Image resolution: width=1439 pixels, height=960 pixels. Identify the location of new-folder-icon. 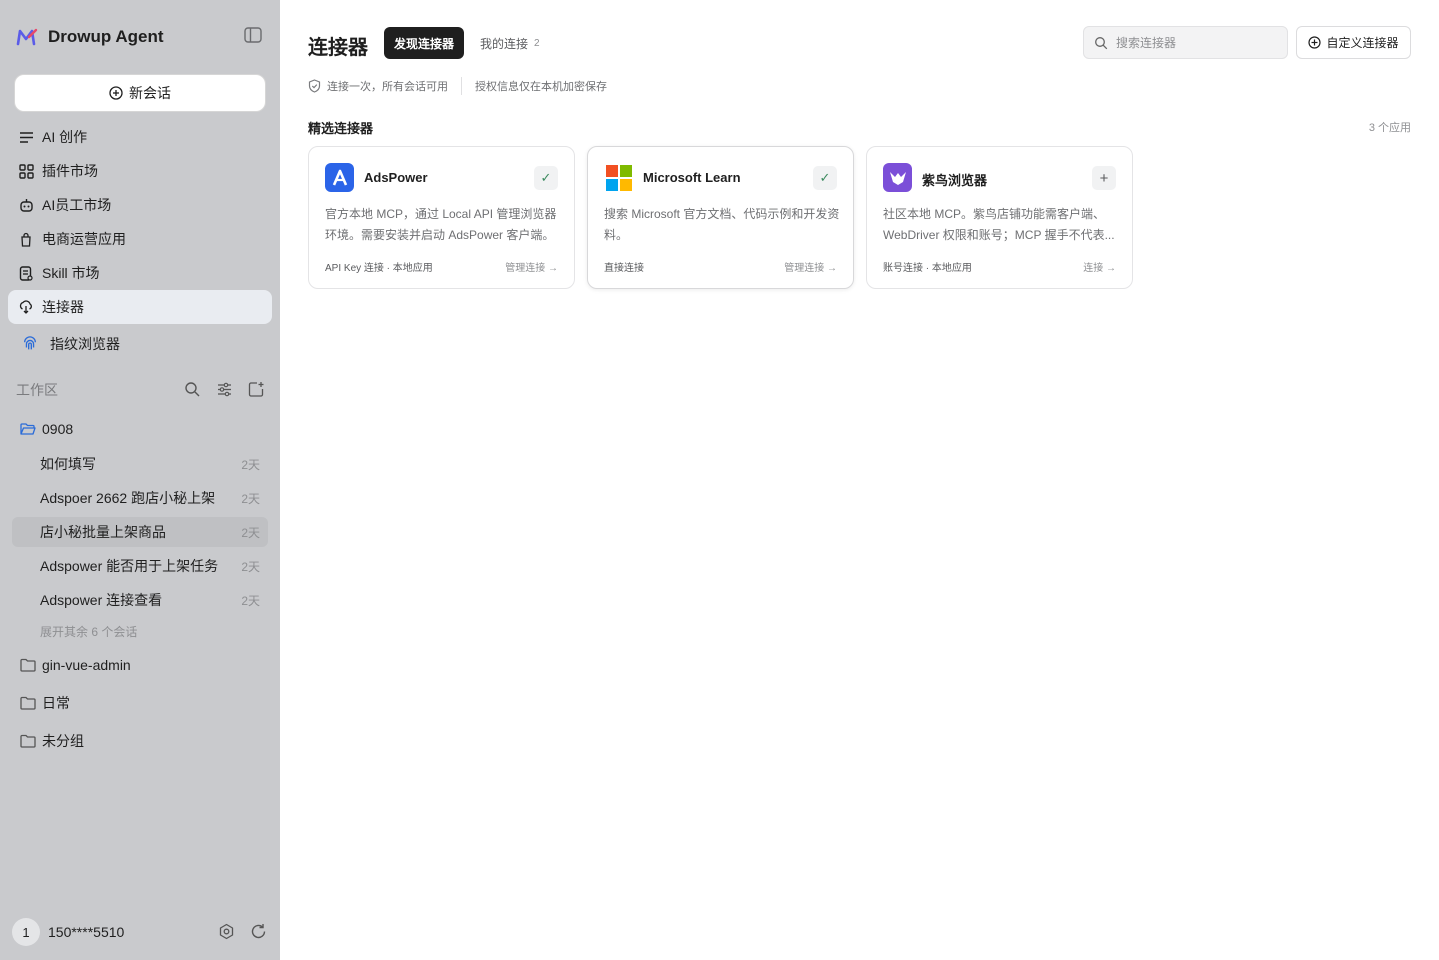
(257, 390).